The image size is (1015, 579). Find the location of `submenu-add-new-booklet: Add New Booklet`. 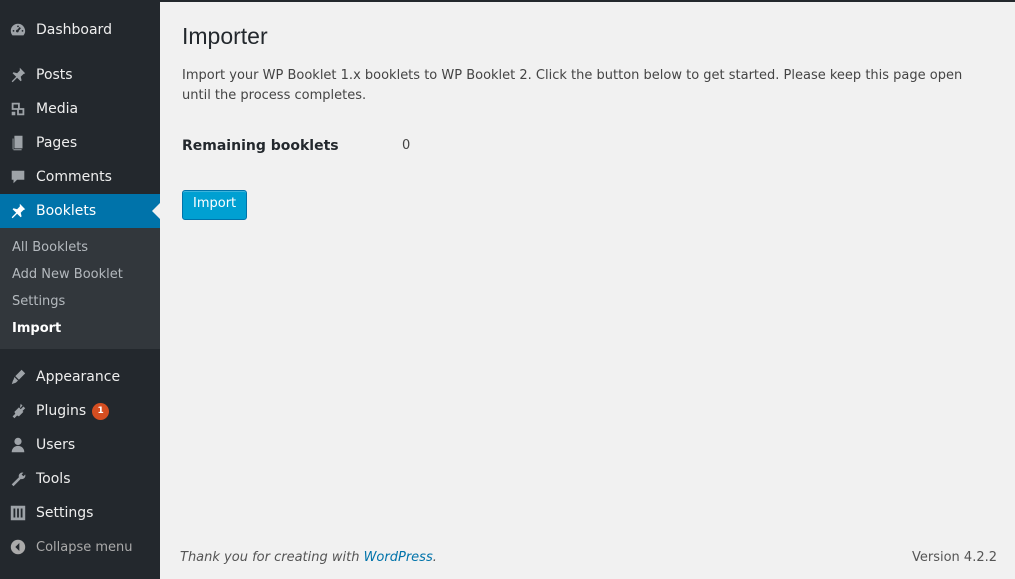

submenu-add-new-booklet: Add New Booklet is located at coordinates (80, 274).